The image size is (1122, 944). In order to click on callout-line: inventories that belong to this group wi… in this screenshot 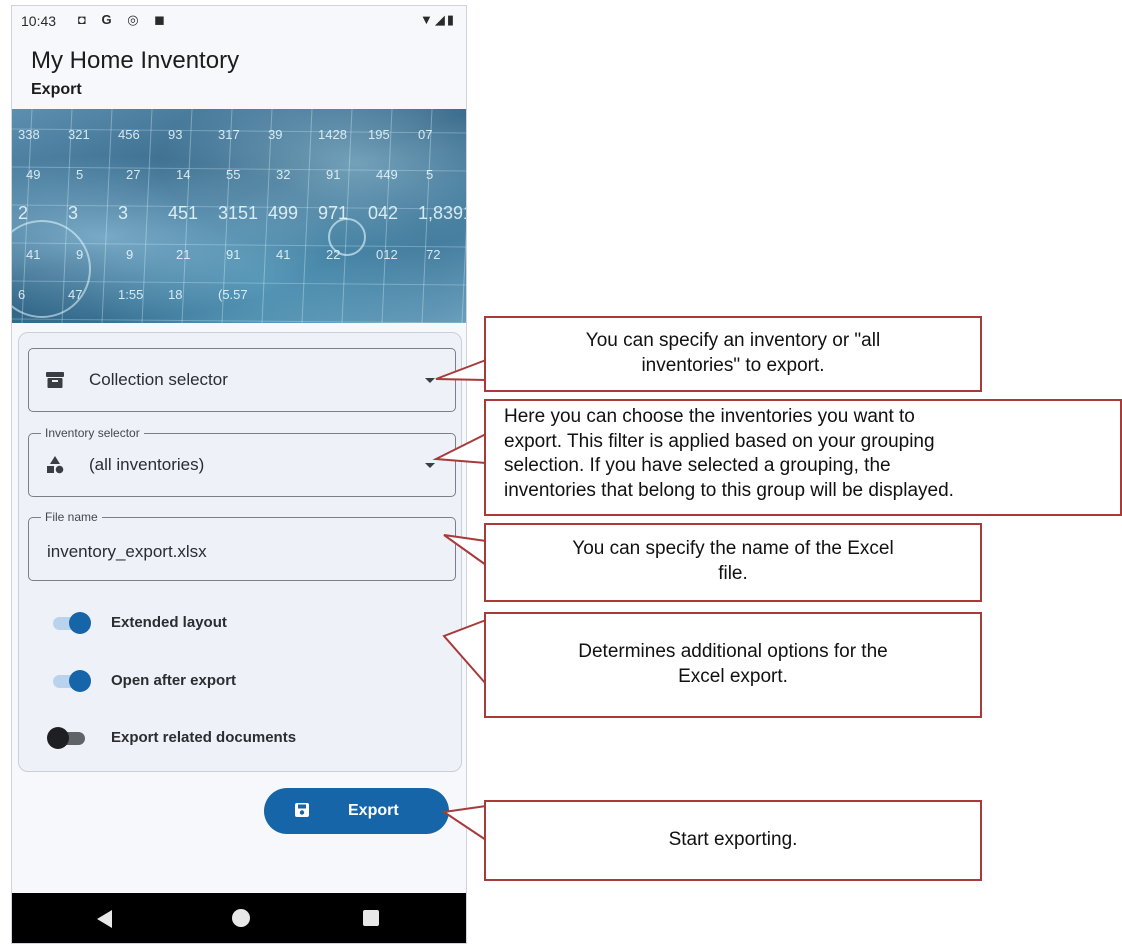, I will do `click(729, 491)`.